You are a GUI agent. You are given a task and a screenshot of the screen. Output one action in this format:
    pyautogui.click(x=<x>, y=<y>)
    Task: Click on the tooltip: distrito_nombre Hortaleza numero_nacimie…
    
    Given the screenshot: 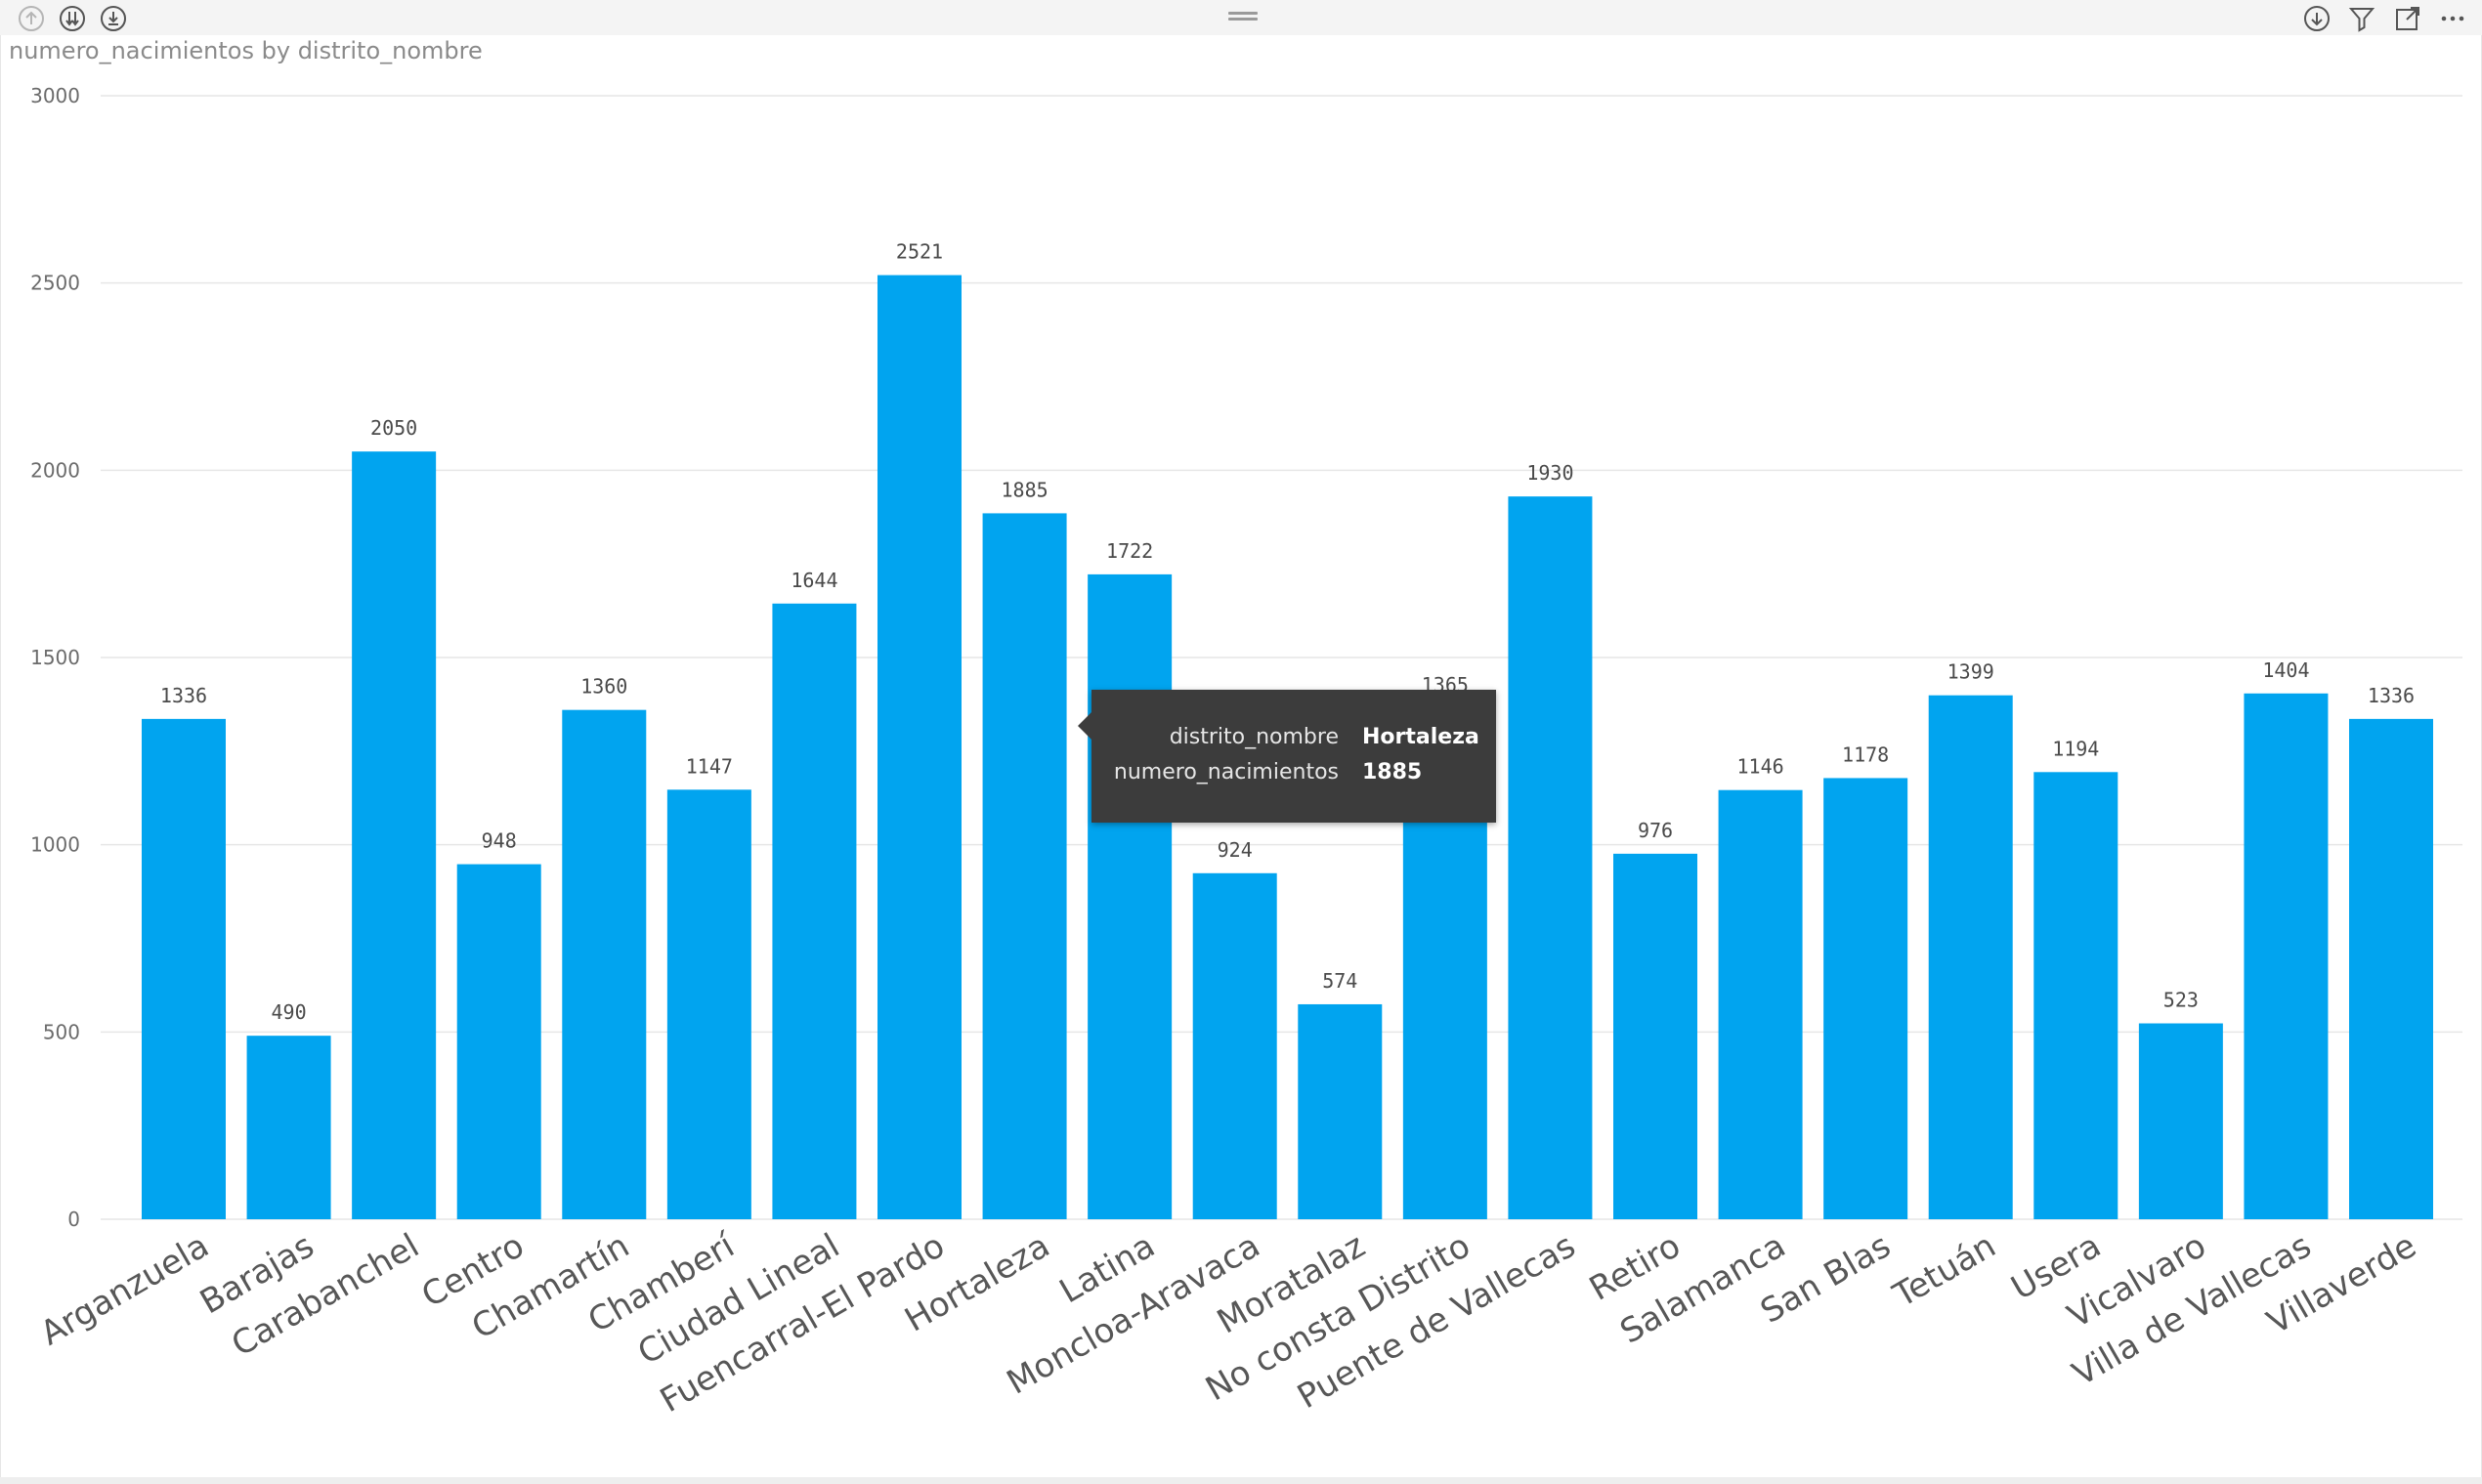 What is the action you would take?
    pyautogui.click(x=1287, y=756)
    